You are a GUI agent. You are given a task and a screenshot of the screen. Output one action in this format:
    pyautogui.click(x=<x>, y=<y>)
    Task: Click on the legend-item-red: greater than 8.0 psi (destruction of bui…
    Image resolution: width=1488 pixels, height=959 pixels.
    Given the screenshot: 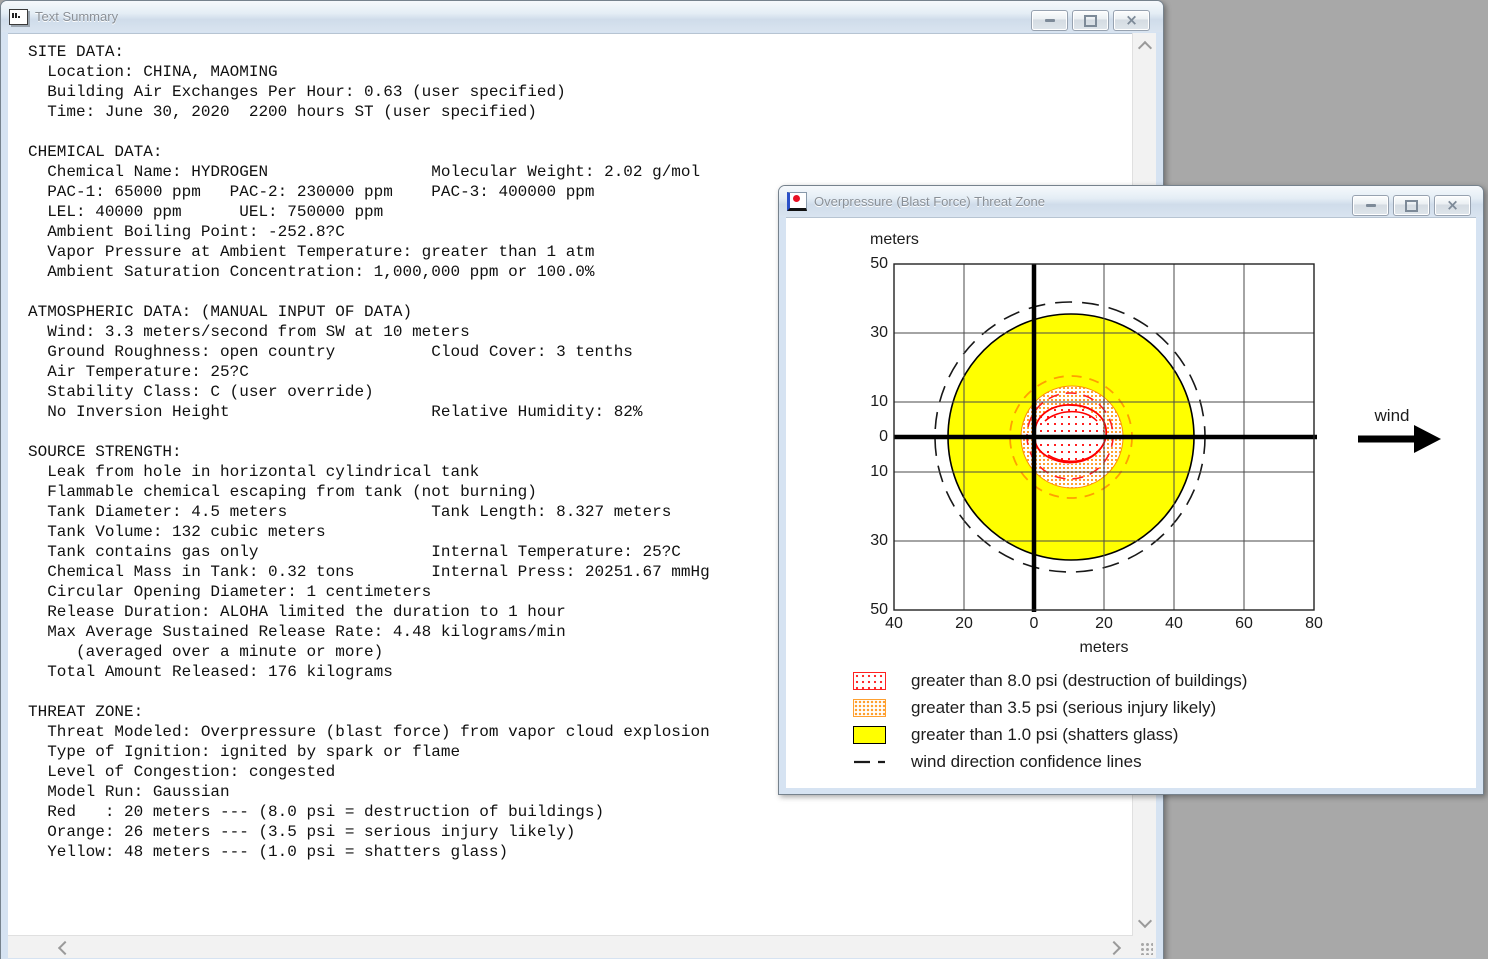 What is the action you would take?
    pyautogui.click(x=1050, y=680)
    